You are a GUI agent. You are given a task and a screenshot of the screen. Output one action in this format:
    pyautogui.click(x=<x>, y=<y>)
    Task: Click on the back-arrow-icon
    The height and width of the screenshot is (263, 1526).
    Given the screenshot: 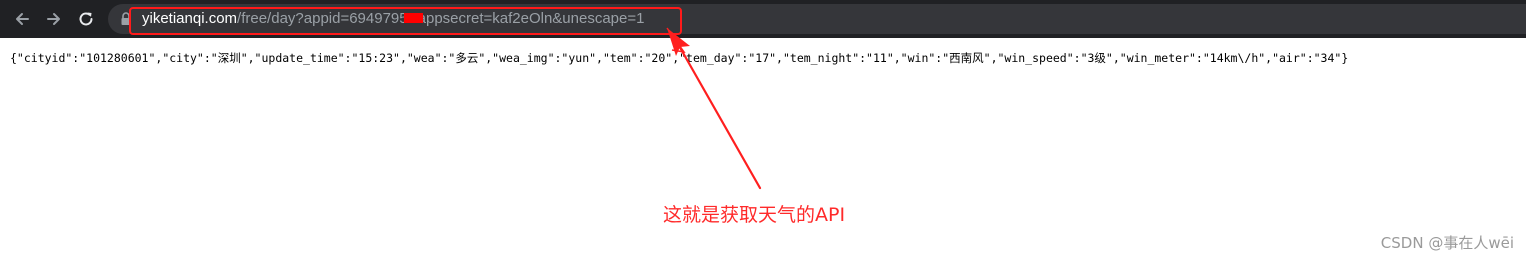 What is the action you would take?
    pyautogui.click(x=22, y=19)
    